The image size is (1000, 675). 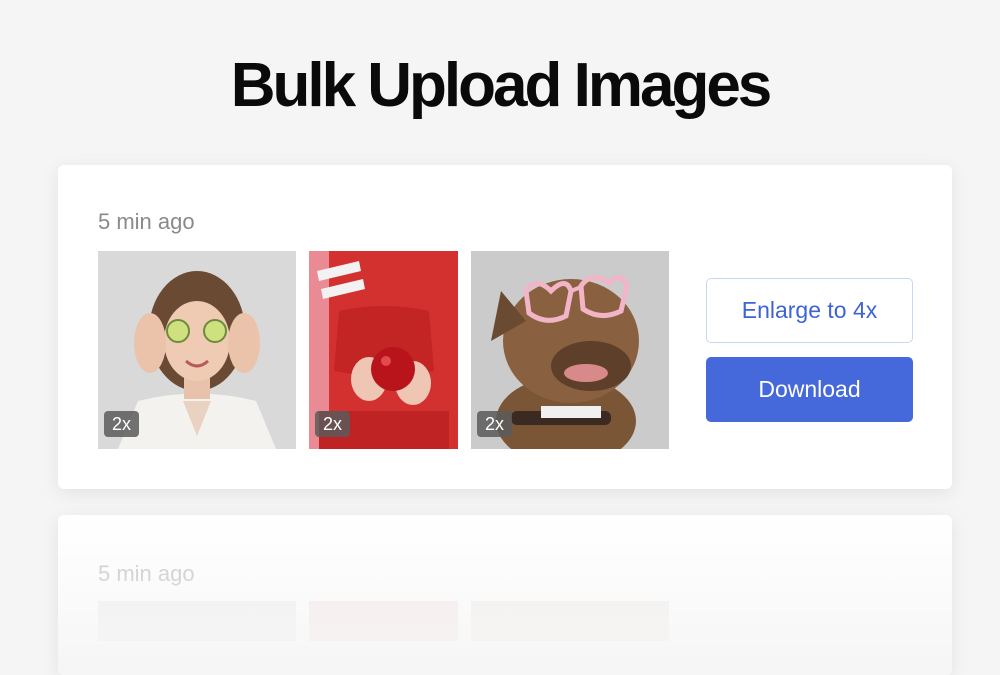 I want to click on page-title: Bulk Upload Images, so click(x=501, y=85).